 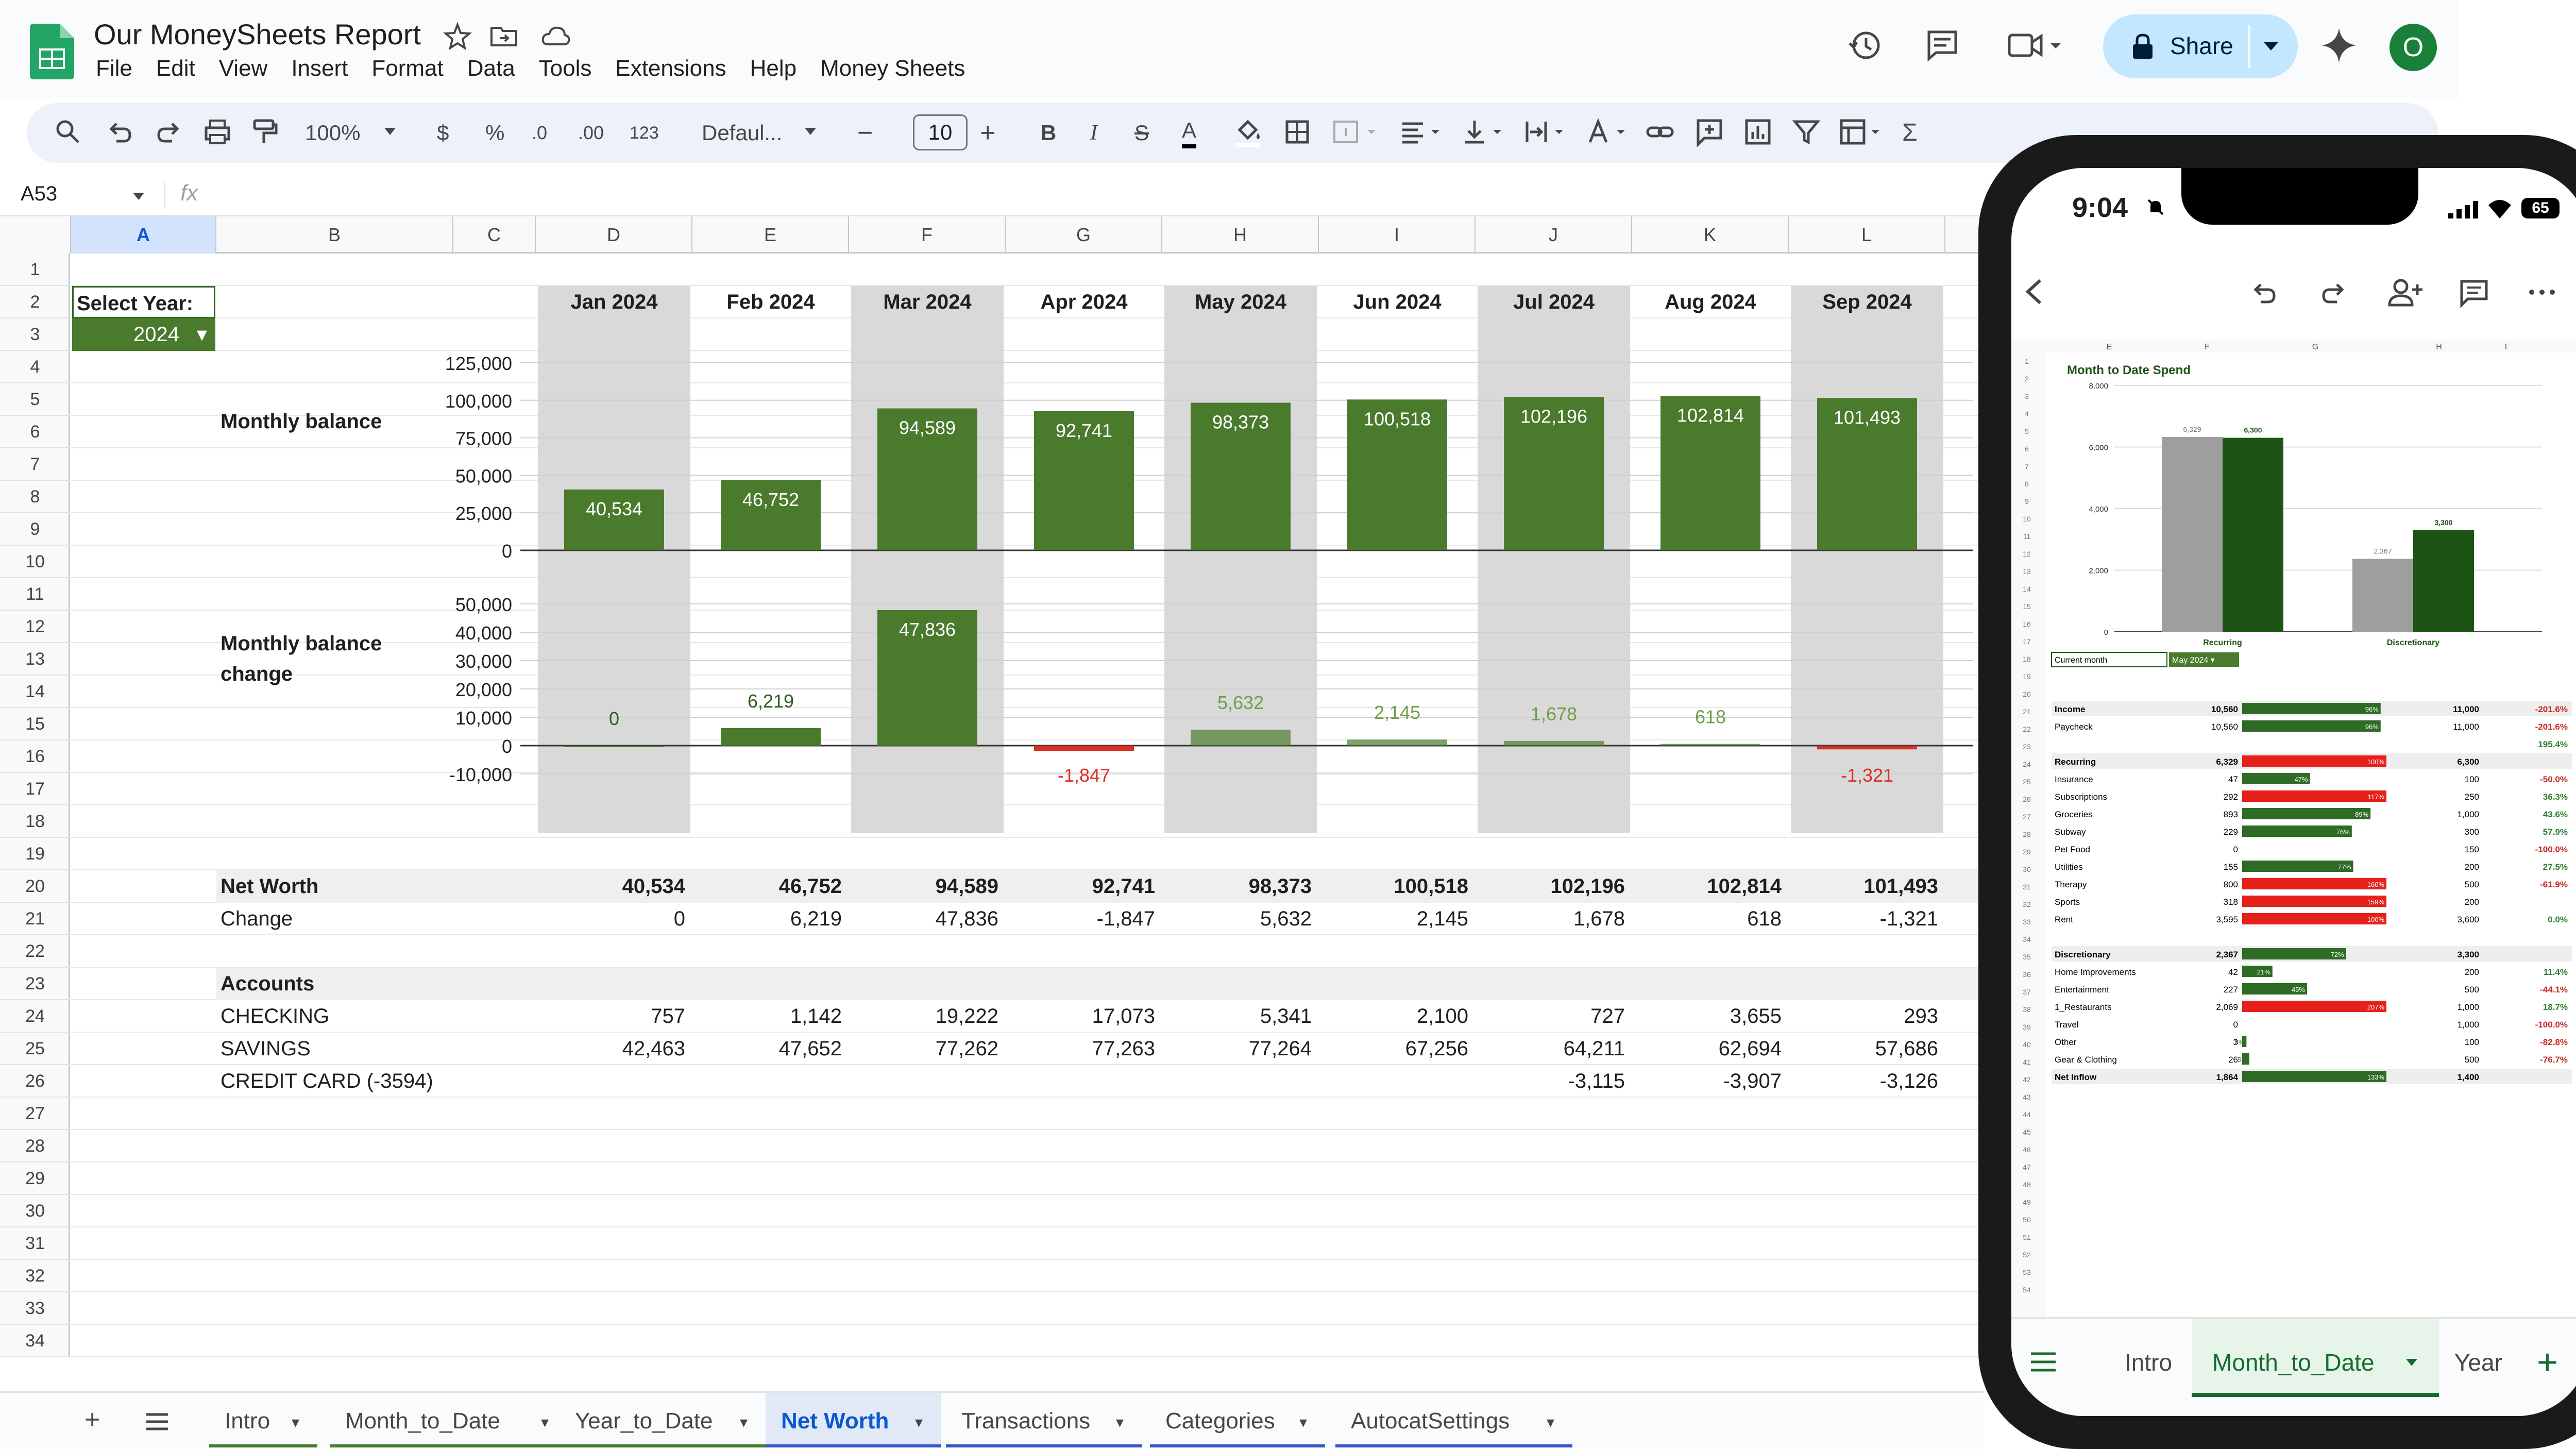 What do you see at coordinates (1077, 195) in the screenshot?
I see `formula-input` at bounding box center [1077, 195].